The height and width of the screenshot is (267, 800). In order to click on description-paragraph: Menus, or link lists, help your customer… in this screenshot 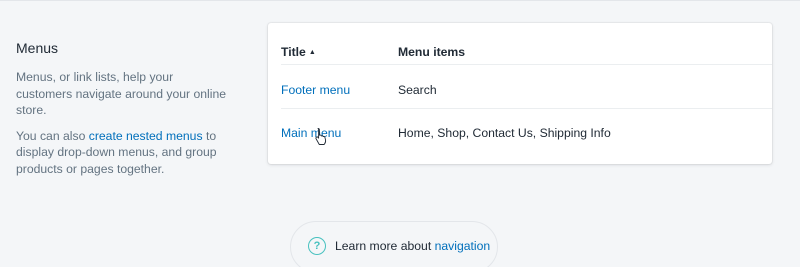, I will do `click(121, 93)`.